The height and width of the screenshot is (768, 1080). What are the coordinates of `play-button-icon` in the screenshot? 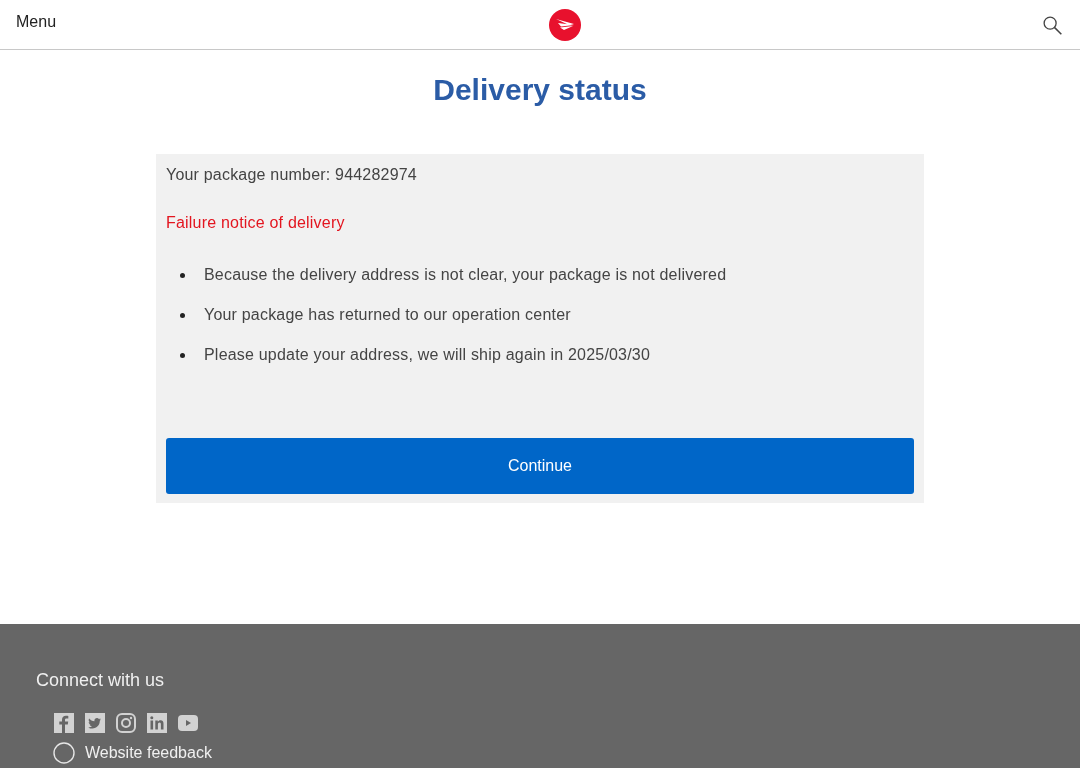 It's located at (188, 723).